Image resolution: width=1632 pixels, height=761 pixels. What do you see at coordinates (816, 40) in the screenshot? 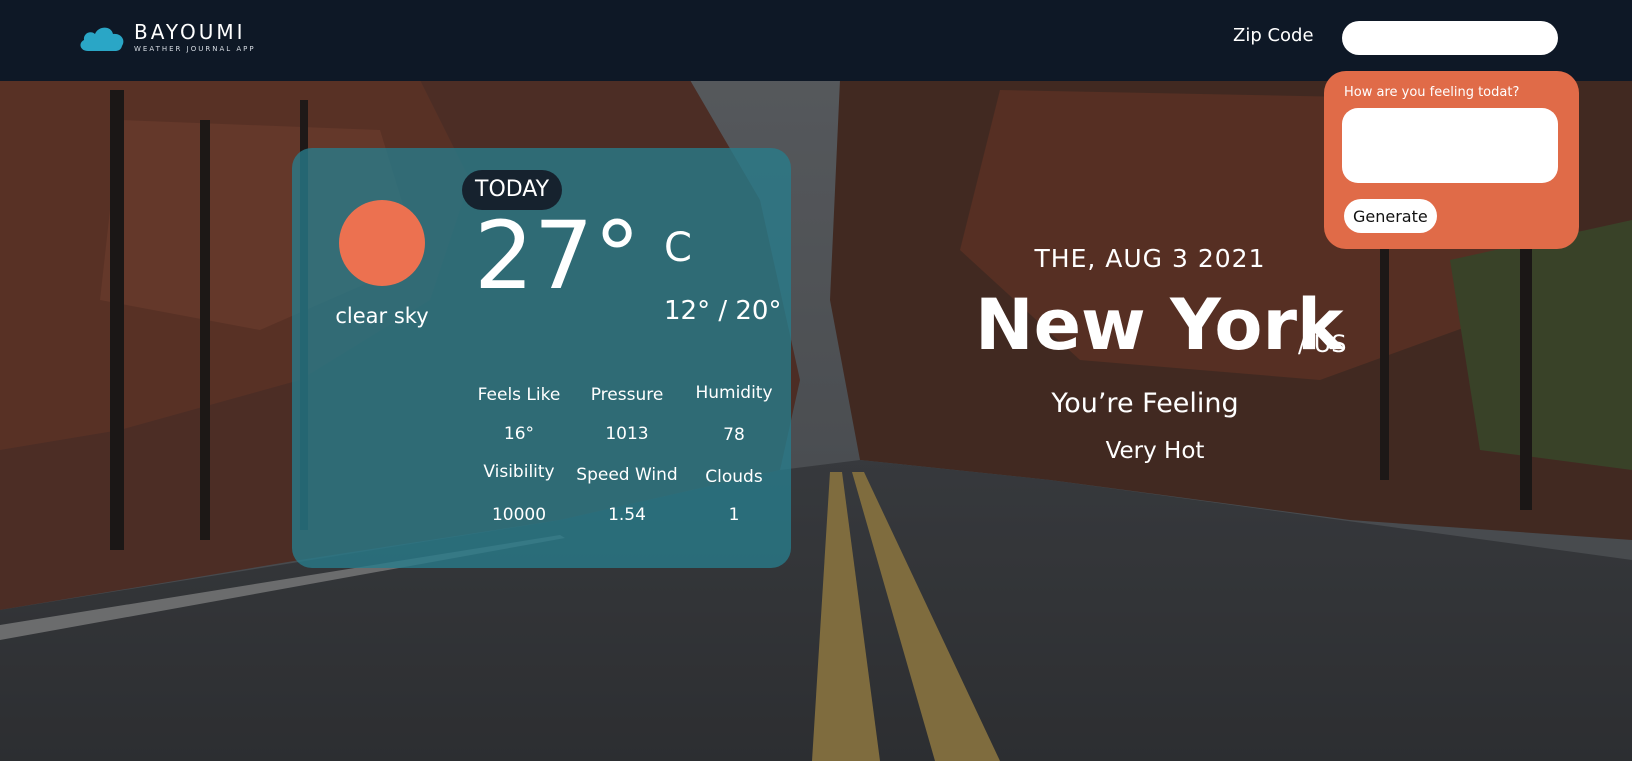
I see `top-header: BAYOUMI WEATHER JOURNAL APP Zip Code` at bounding box center [816, 40].